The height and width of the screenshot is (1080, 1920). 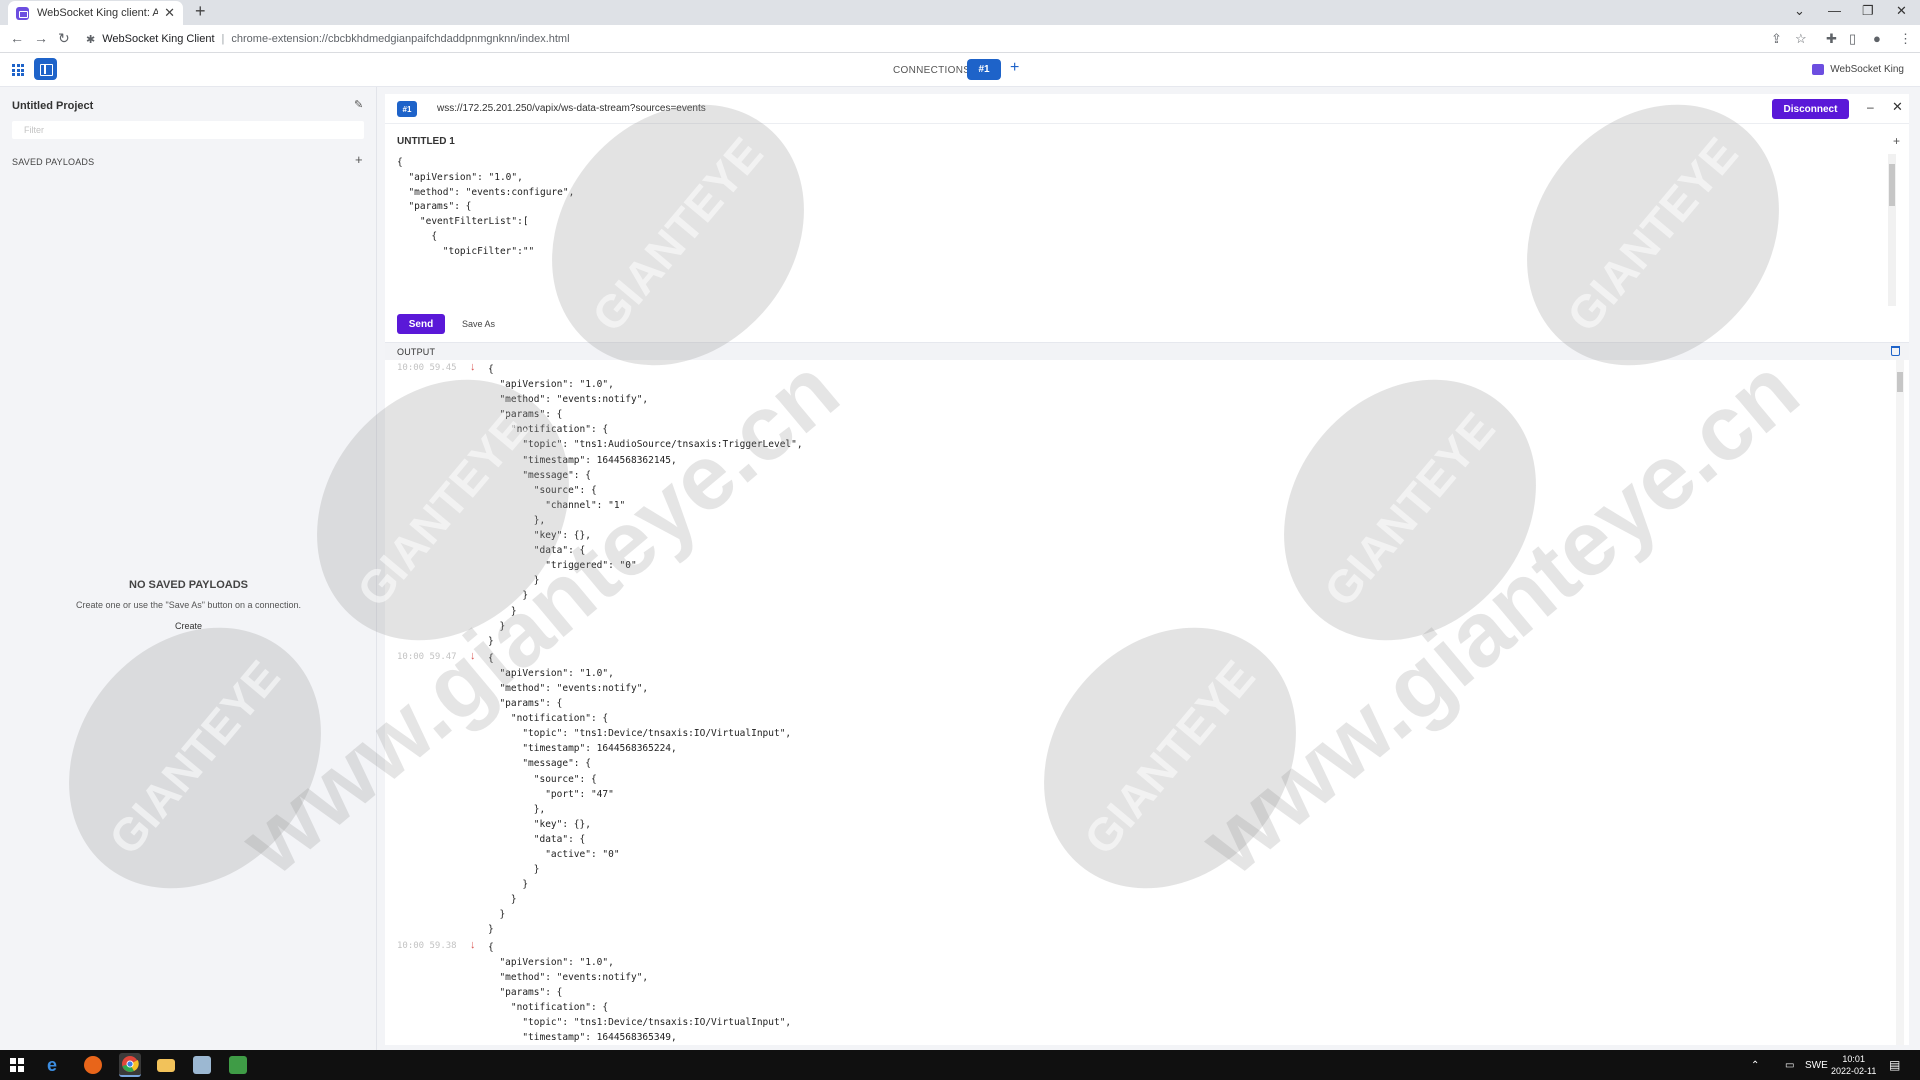 I want to click on save-as-button: Save As, so click(x=478, y=324).